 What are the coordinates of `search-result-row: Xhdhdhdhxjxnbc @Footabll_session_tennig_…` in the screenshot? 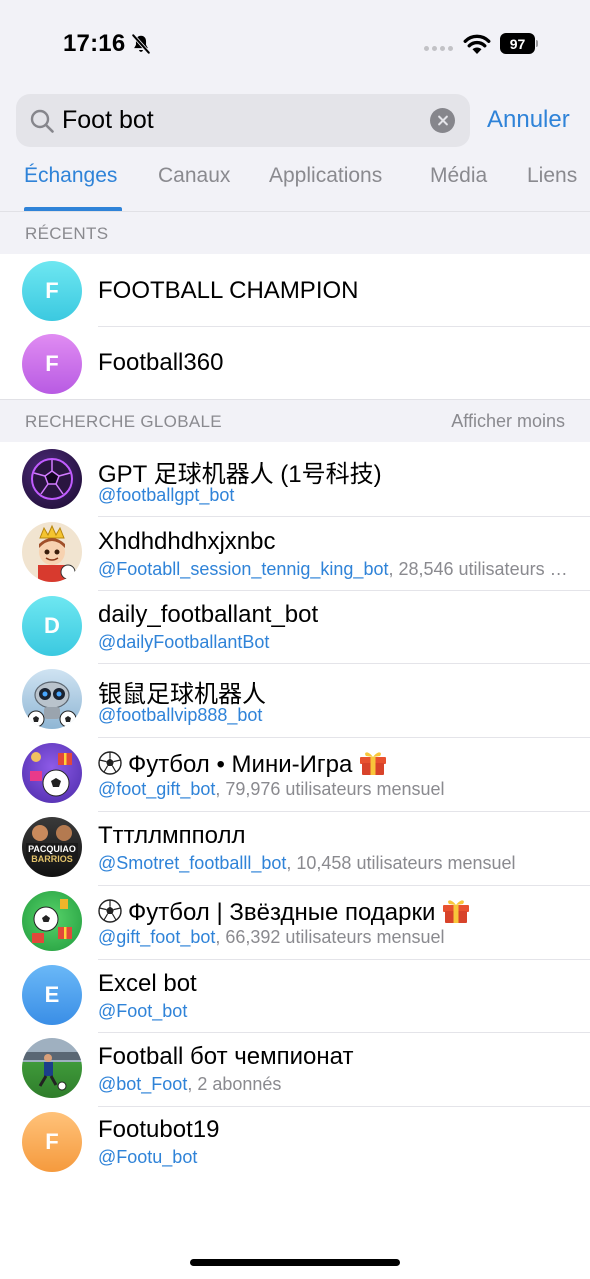 It's located at (295, 553).